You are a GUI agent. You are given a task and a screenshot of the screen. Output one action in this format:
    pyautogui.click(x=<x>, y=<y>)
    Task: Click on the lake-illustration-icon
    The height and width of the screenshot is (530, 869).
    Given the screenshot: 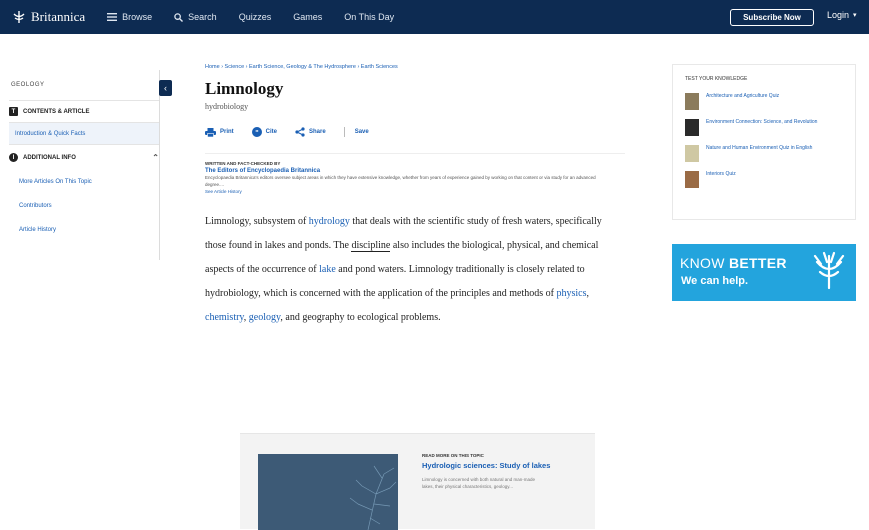 What is the action you would take?
    pyautogui.click(x=373, y=497)
    